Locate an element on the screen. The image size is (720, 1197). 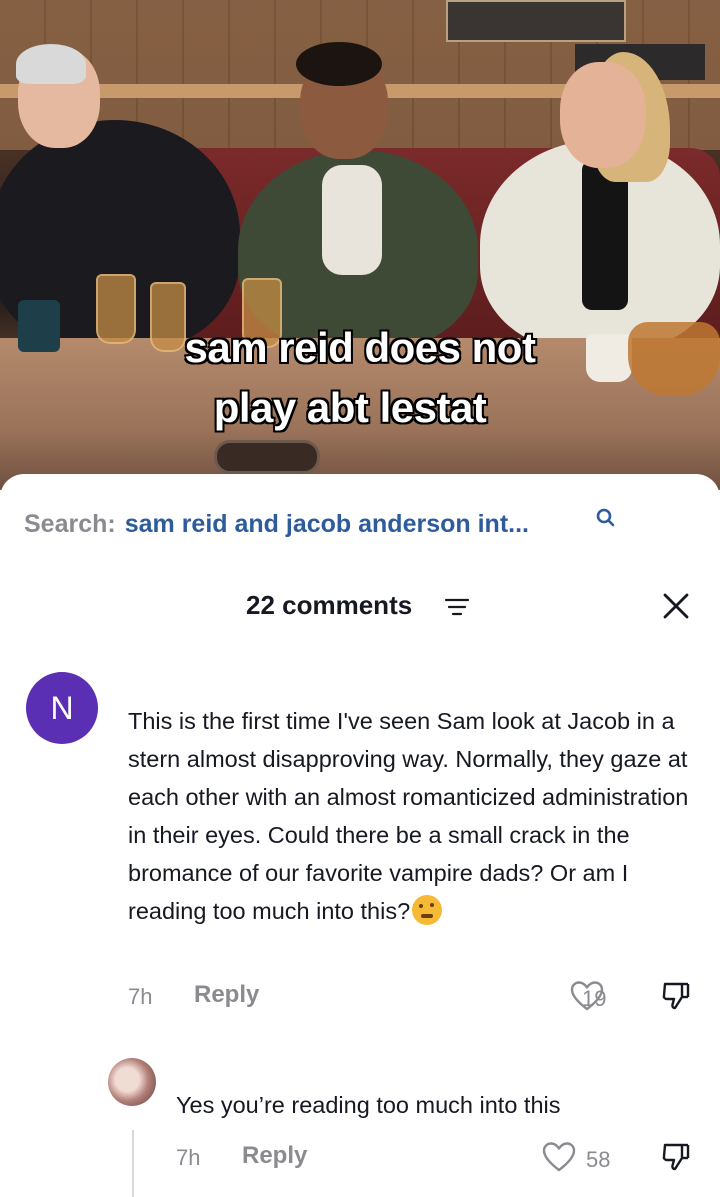
sticker-overlay is located at coordinates (267, 457).